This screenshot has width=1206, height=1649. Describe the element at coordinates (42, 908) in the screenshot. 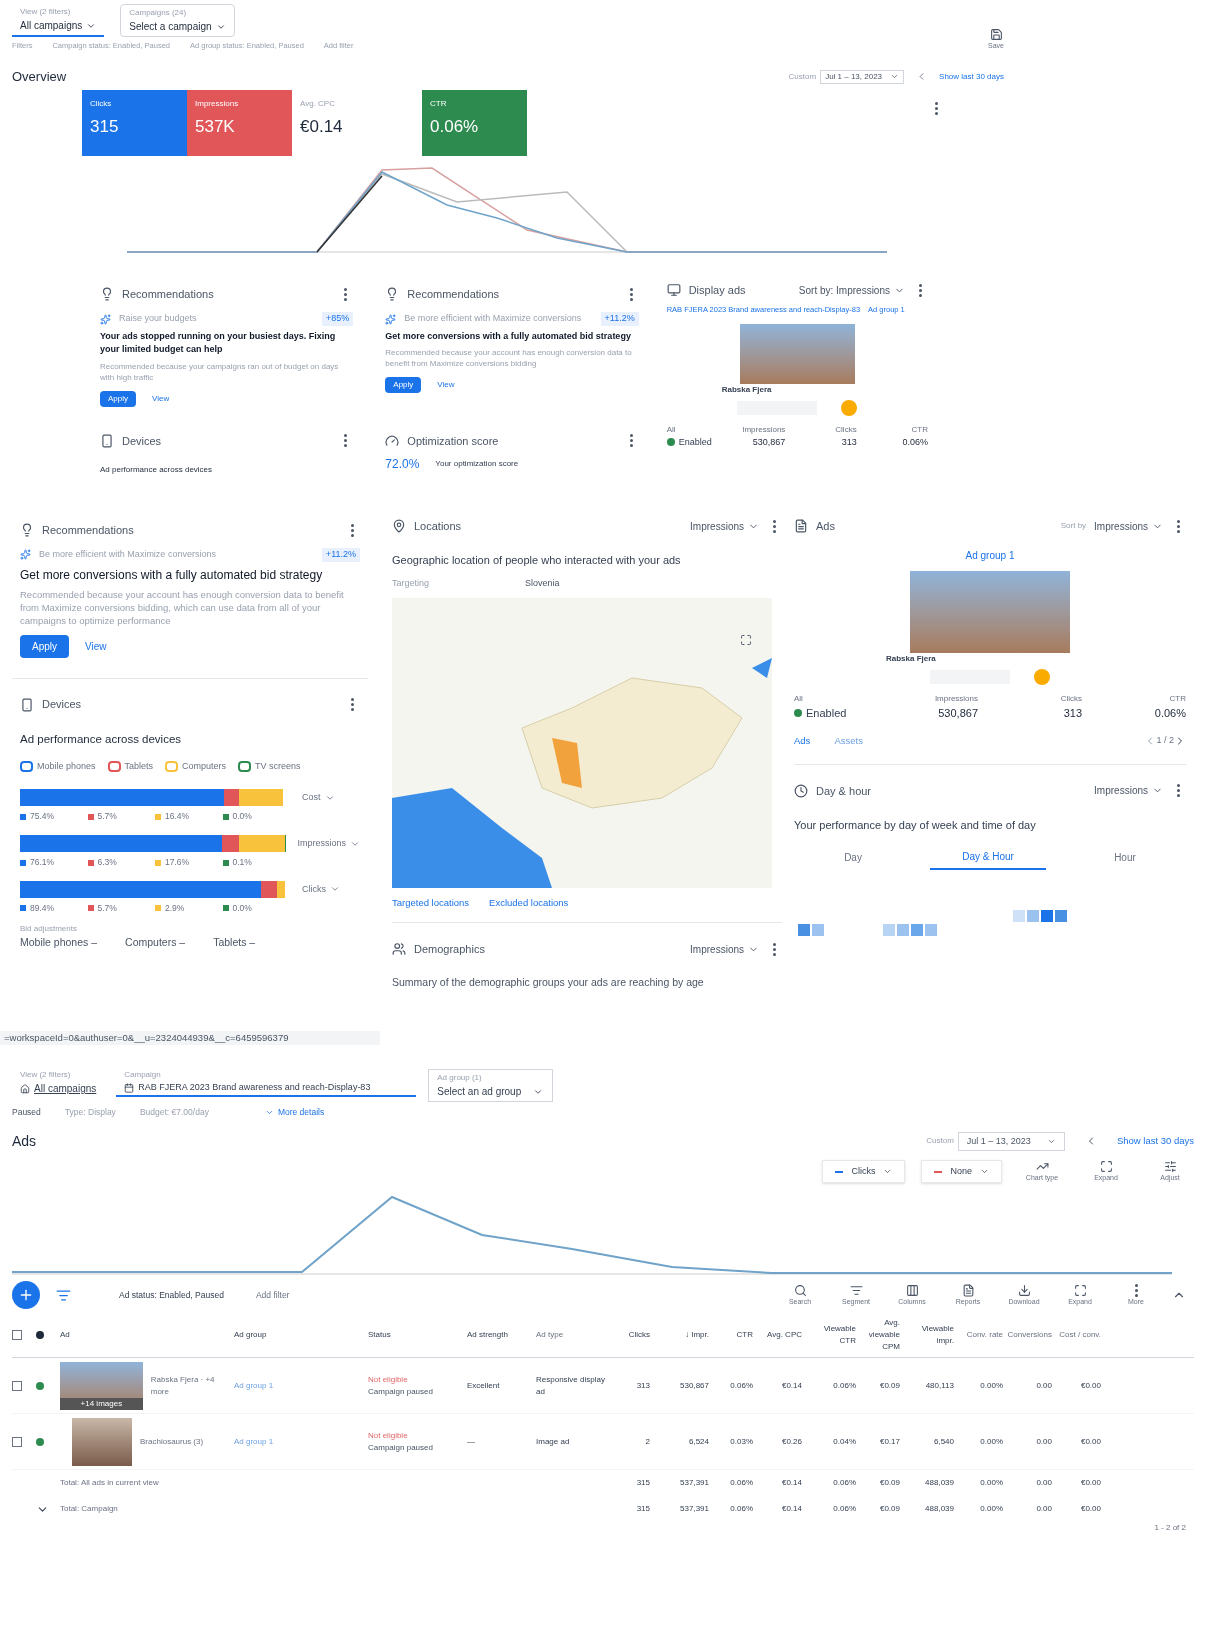

I see `segment-reading: 89.4%` at that location.